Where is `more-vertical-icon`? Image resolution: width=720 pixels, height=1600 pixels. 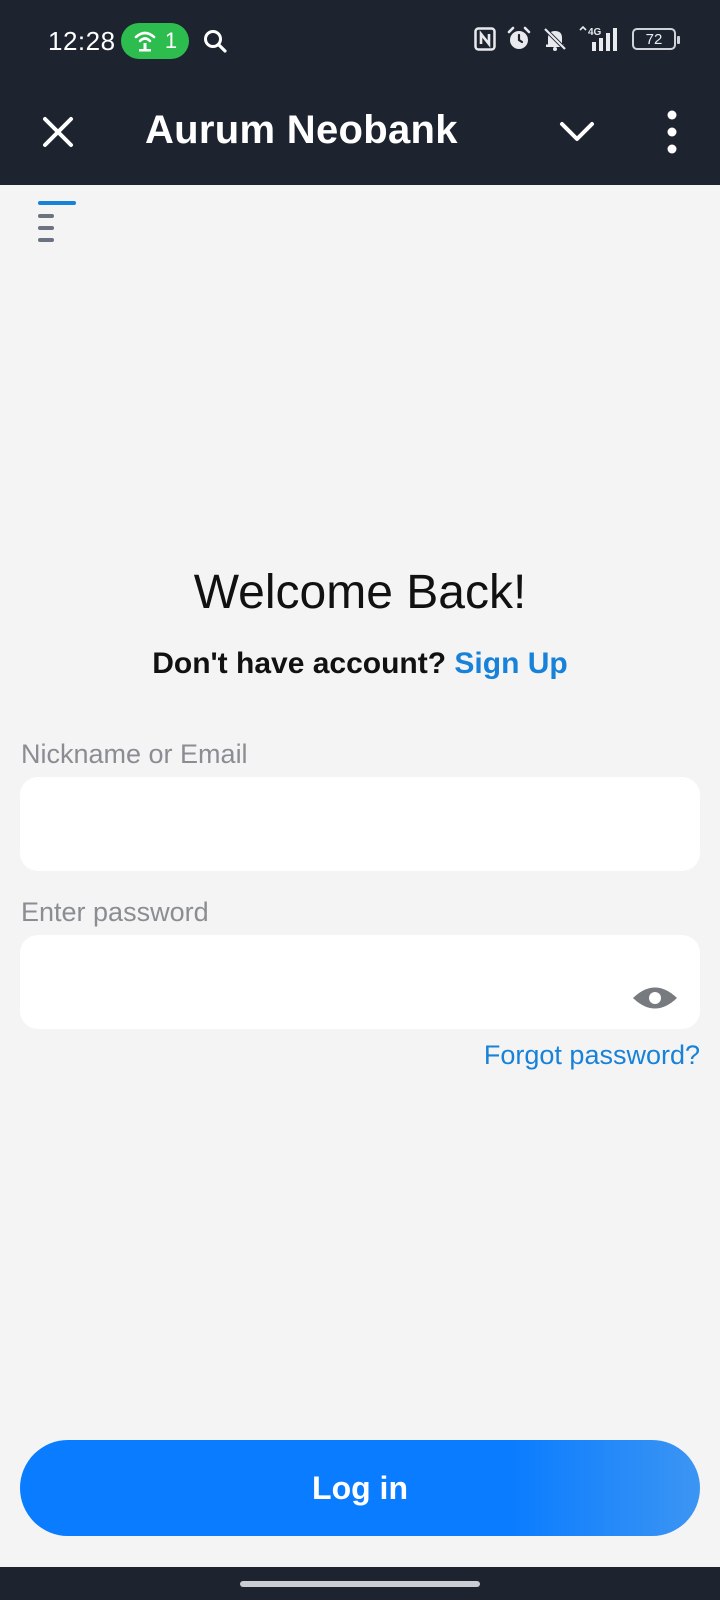
more-vertical-icon is located at coordinates (672, 132).